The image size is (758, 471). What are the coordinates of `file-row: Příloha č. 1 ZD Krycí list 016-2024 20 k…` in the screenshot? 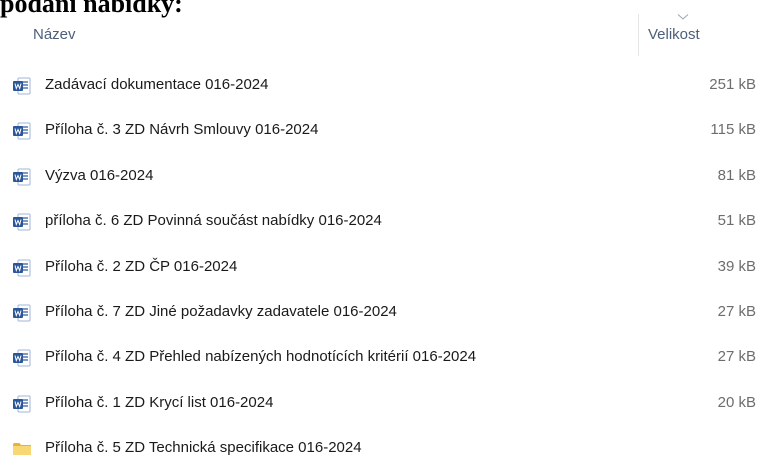 It's located at (379, 402).